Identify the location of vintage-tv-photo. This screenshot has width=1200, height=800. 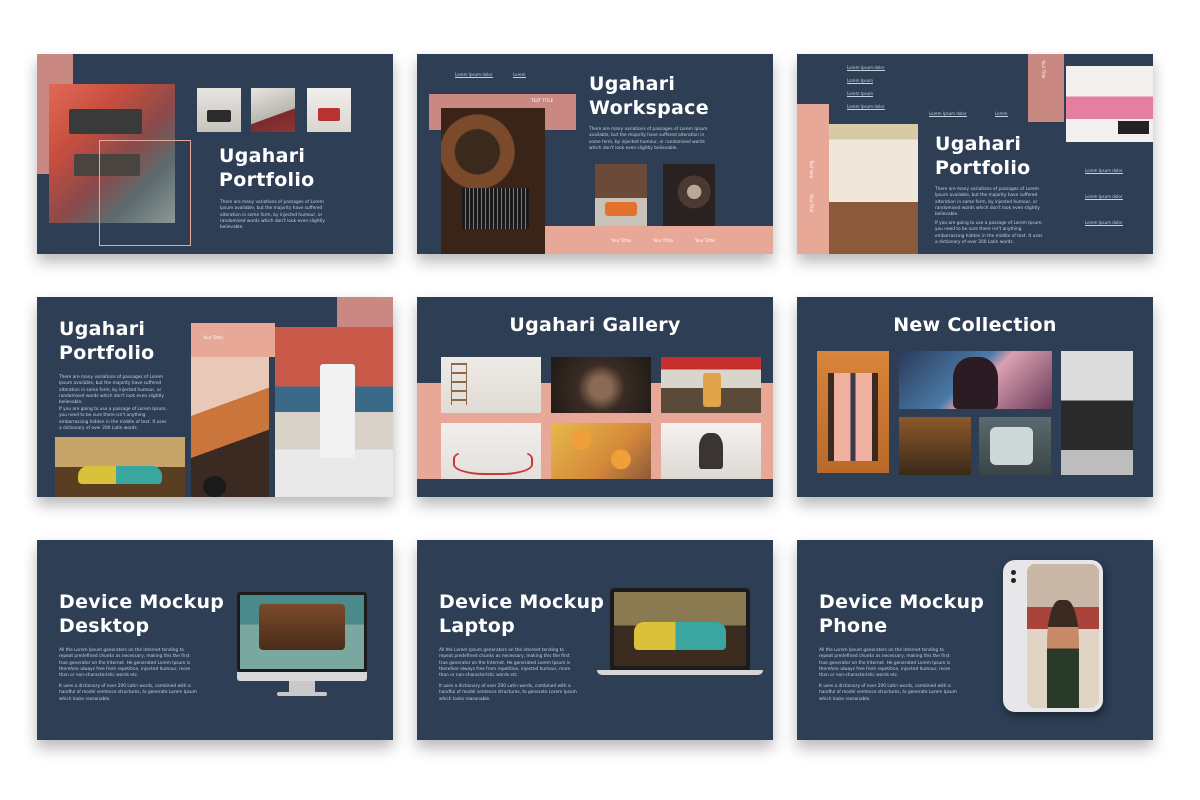
(1015, 446).